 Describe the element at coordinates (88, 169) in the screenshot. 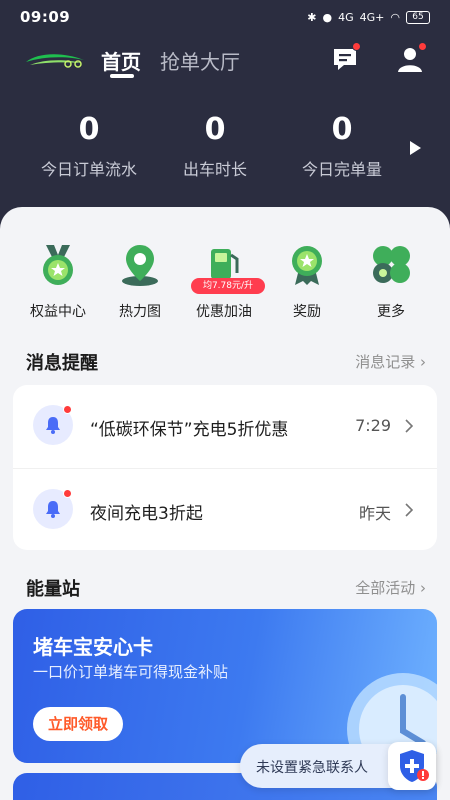

I see `stat-label: 今日订单流水` at that location.